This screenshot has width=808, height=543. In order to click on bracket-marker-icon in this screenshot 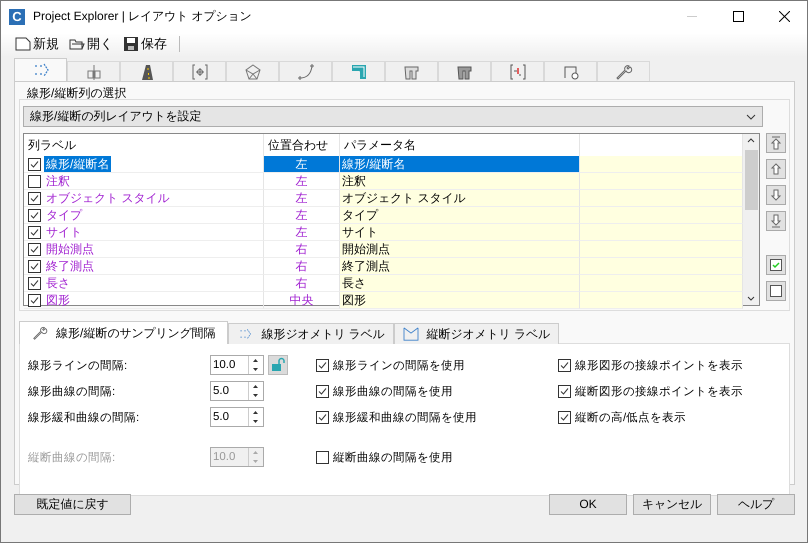, I will do `click(517, 71)`.